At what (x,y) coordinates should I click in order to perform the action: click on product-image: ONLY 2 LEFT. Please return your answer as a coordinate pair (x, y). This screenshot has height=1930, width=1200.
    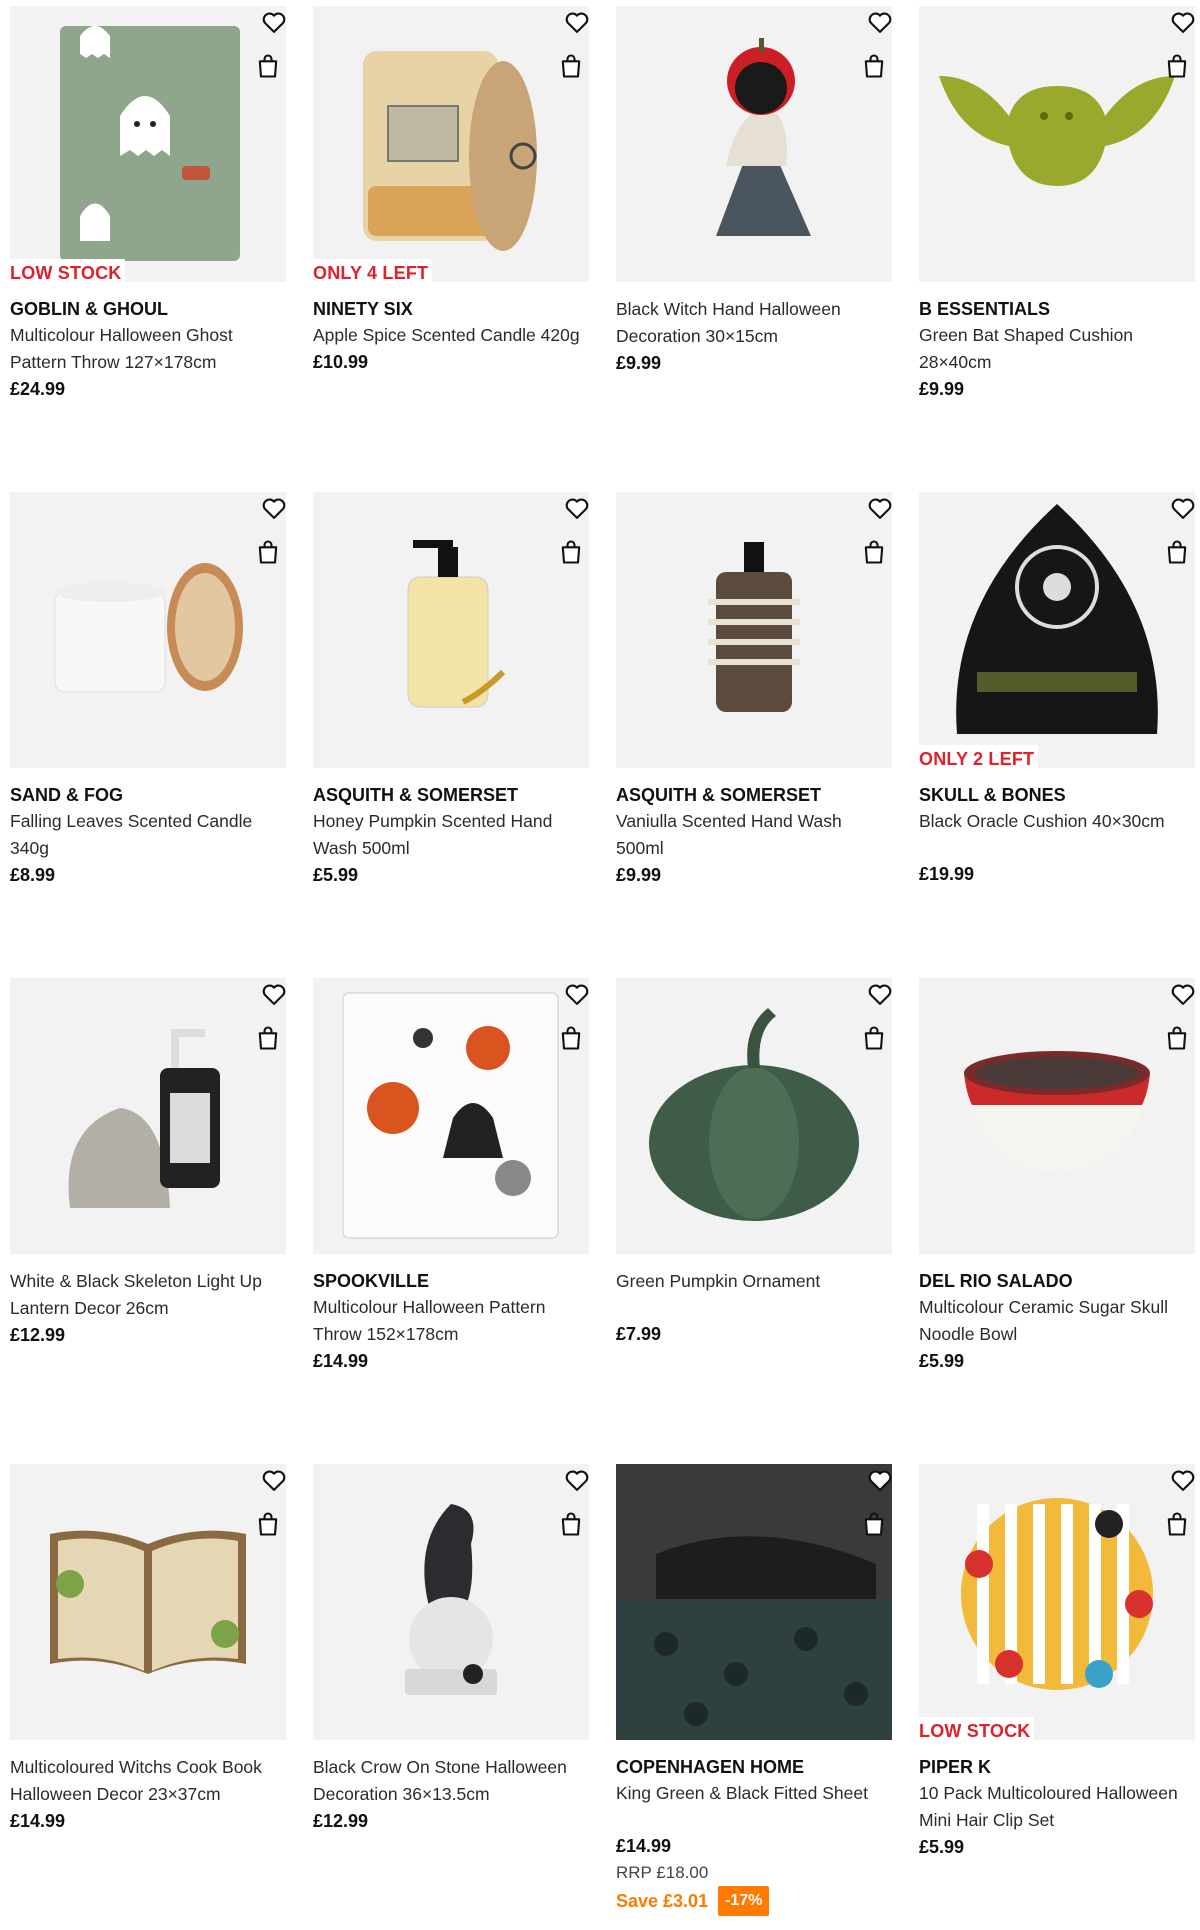
    Looking at the image, I should click on (1057, 630).